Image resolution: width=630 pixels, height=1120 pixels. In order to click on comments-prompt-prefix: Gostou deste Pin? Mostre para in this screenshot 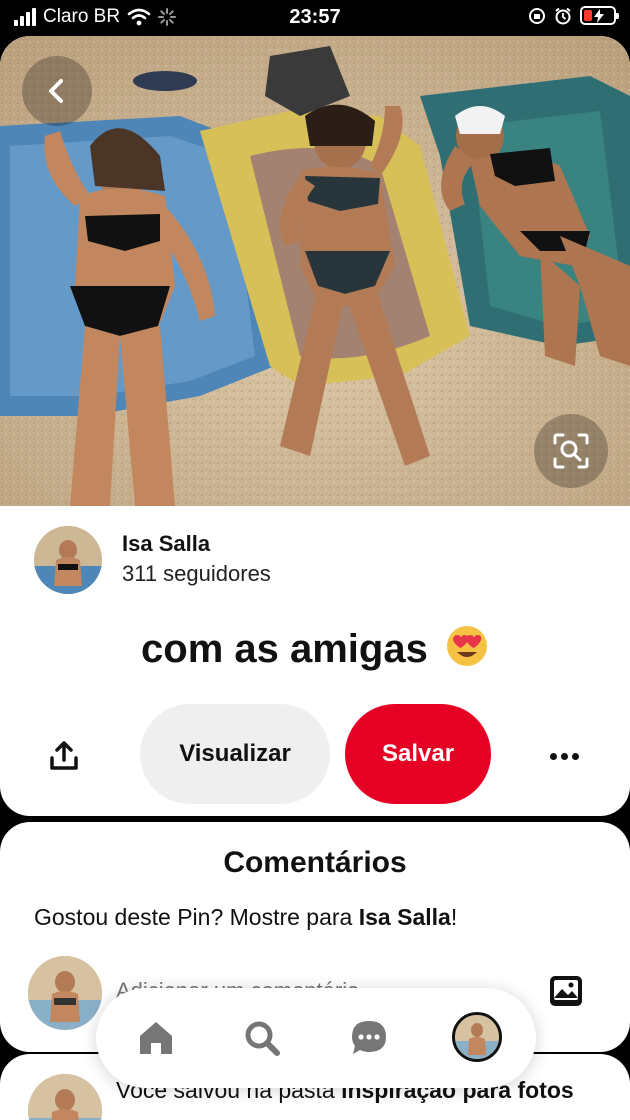, I will do `click(196, 917)`.